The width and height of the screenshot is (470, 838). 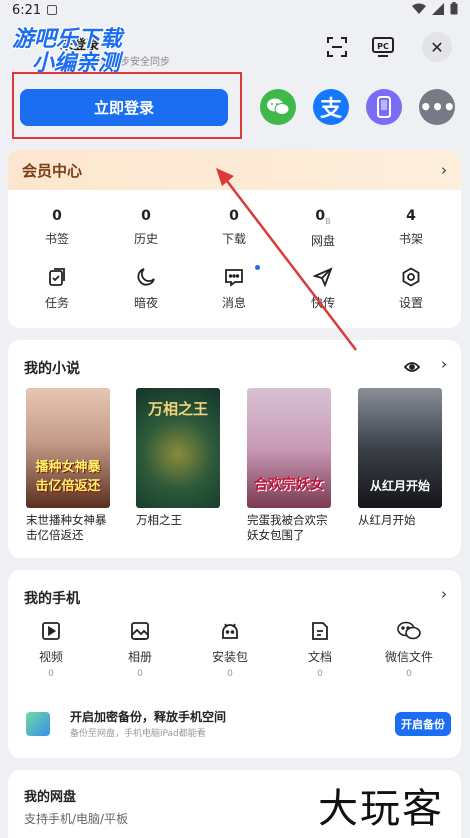 I want to click on item-label: 文档, so click(x=319, y=657).